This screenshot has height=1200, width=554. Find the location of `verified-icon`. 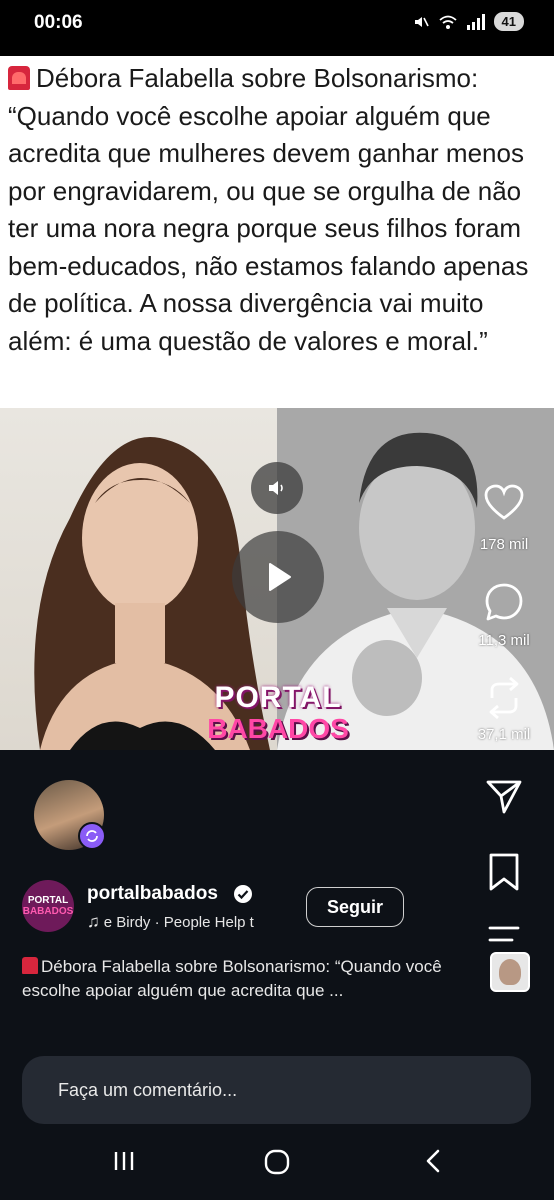

verified-icon is located at coordinates (243, 894).